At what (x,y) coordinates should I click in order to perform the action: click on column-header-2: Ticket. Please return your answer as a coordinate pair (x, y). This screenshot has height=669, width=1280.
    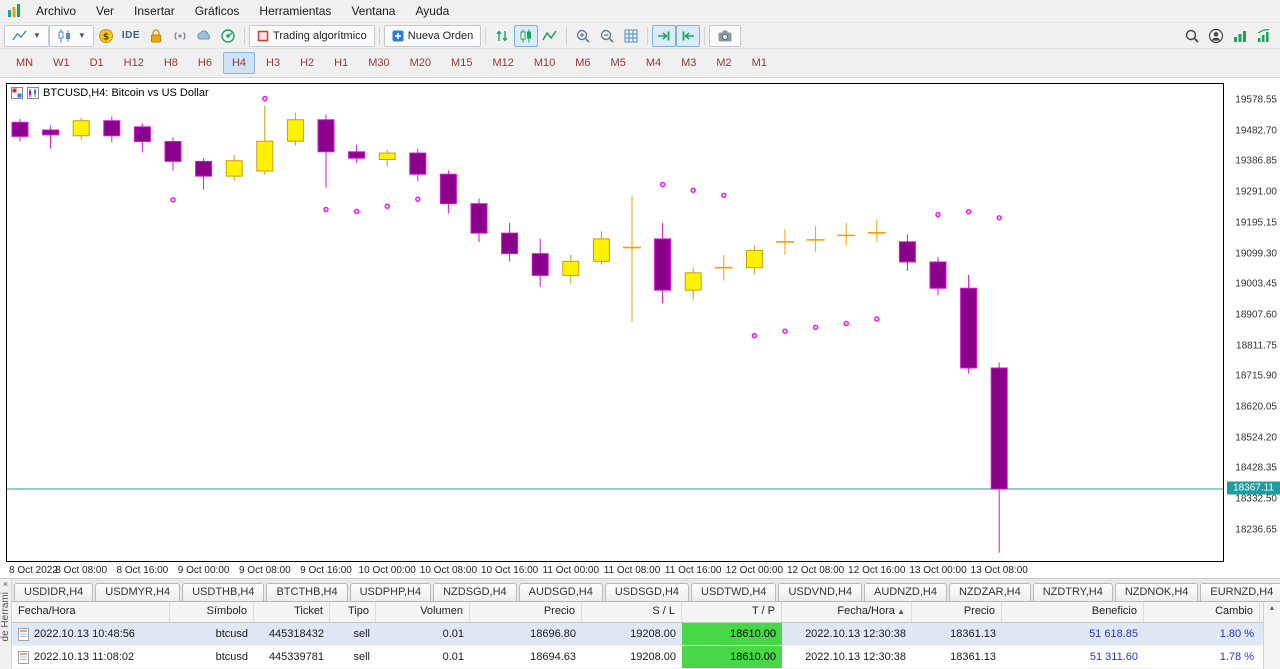
    Looking at the image, I should click on (292, 612).